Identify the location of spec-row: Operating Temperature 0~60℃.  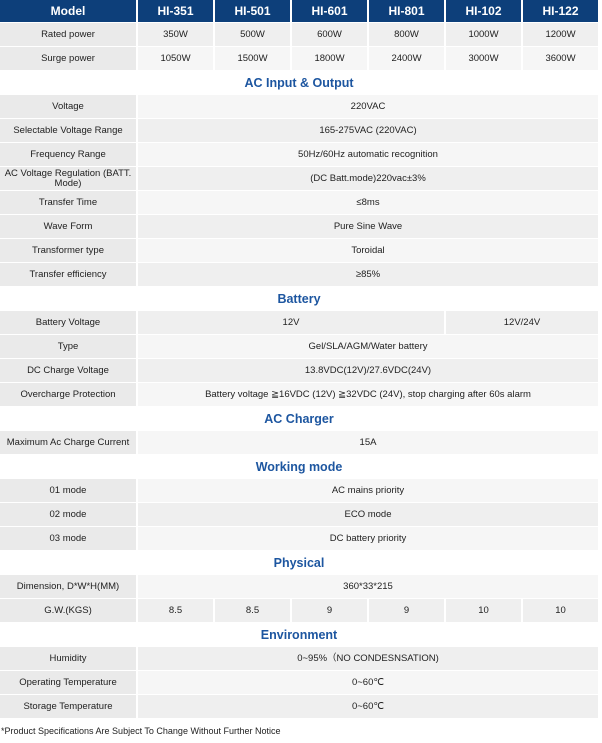
(299, 683).